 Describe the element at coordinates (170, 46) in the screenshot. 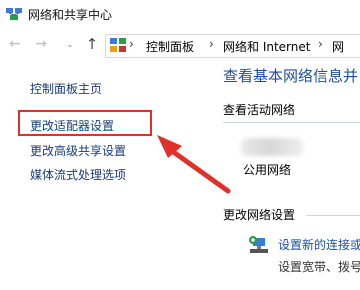

I see `breadcrumb-control-panel: 控制面板` at that location.